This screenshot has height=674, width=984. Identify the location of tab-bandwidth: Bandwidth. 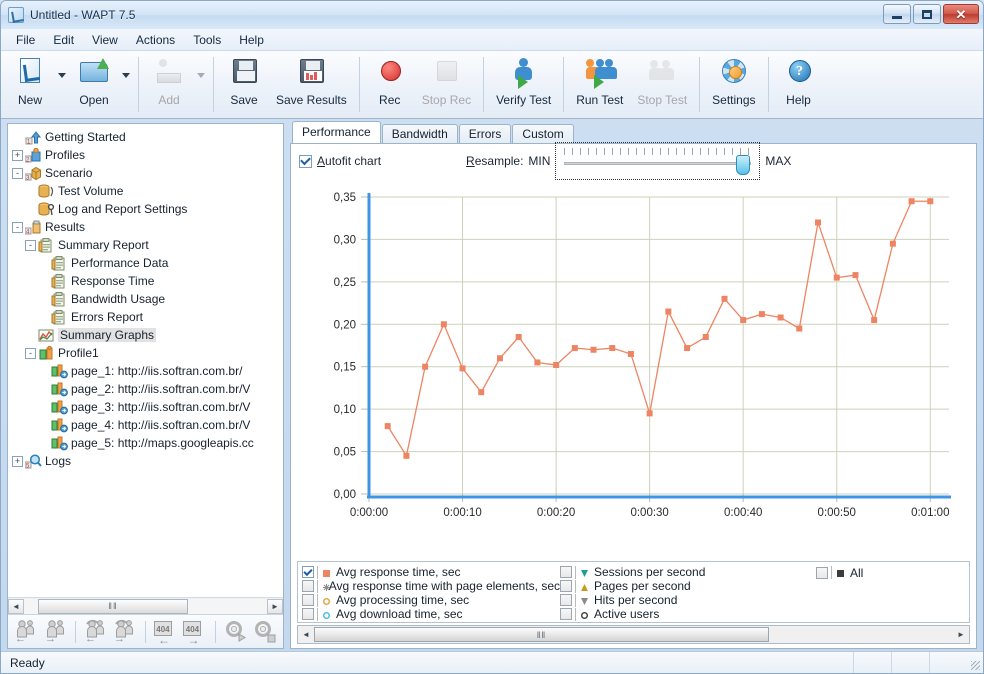
(419, 134).